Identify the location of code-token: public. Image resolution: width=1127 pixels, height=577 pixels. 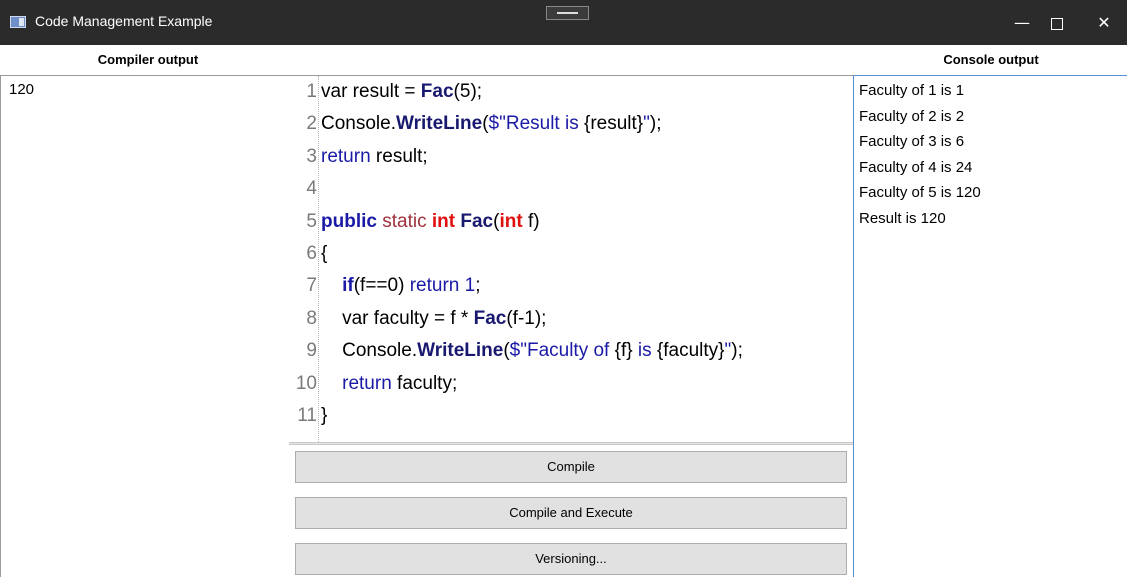
(349, 221).